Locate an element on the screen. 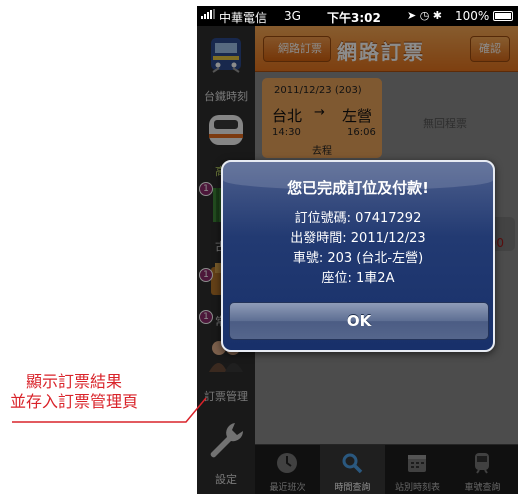 This screenshot has height=498, width=526. annotation-leader-line is located at coordinates (109, 410).